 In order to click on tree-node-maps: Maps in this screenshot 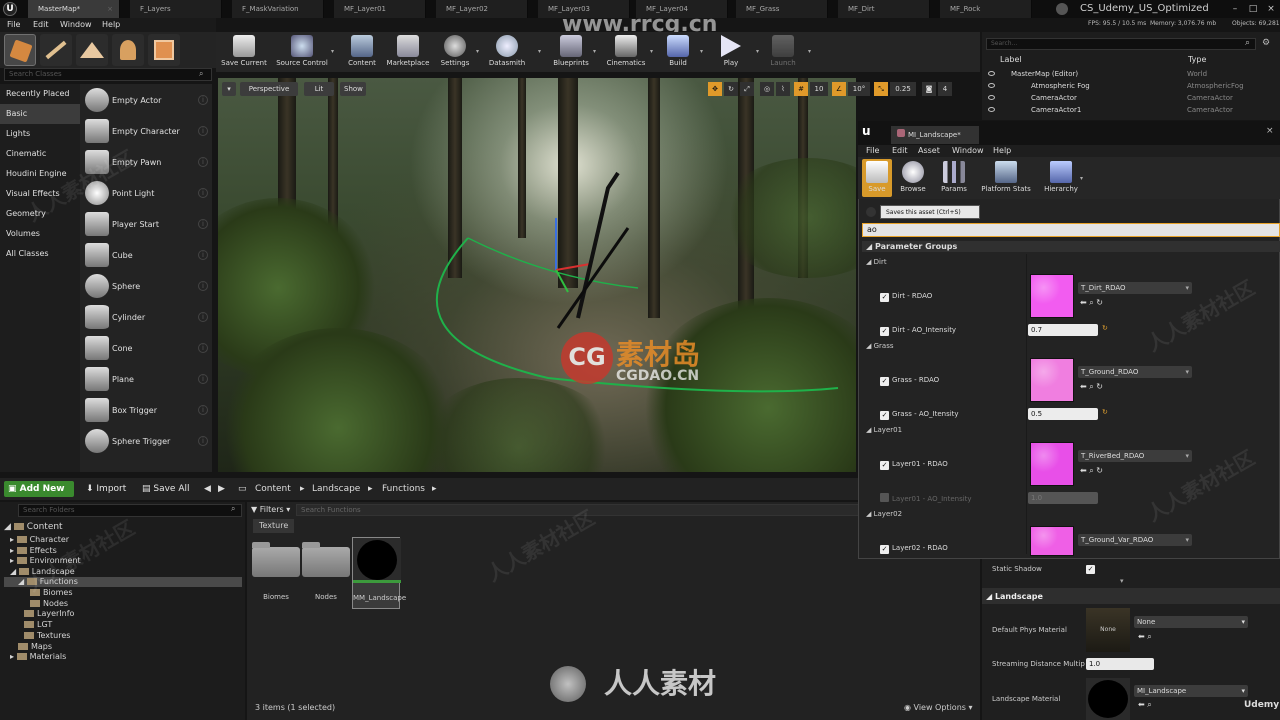, I will do `click(35, 647)`.